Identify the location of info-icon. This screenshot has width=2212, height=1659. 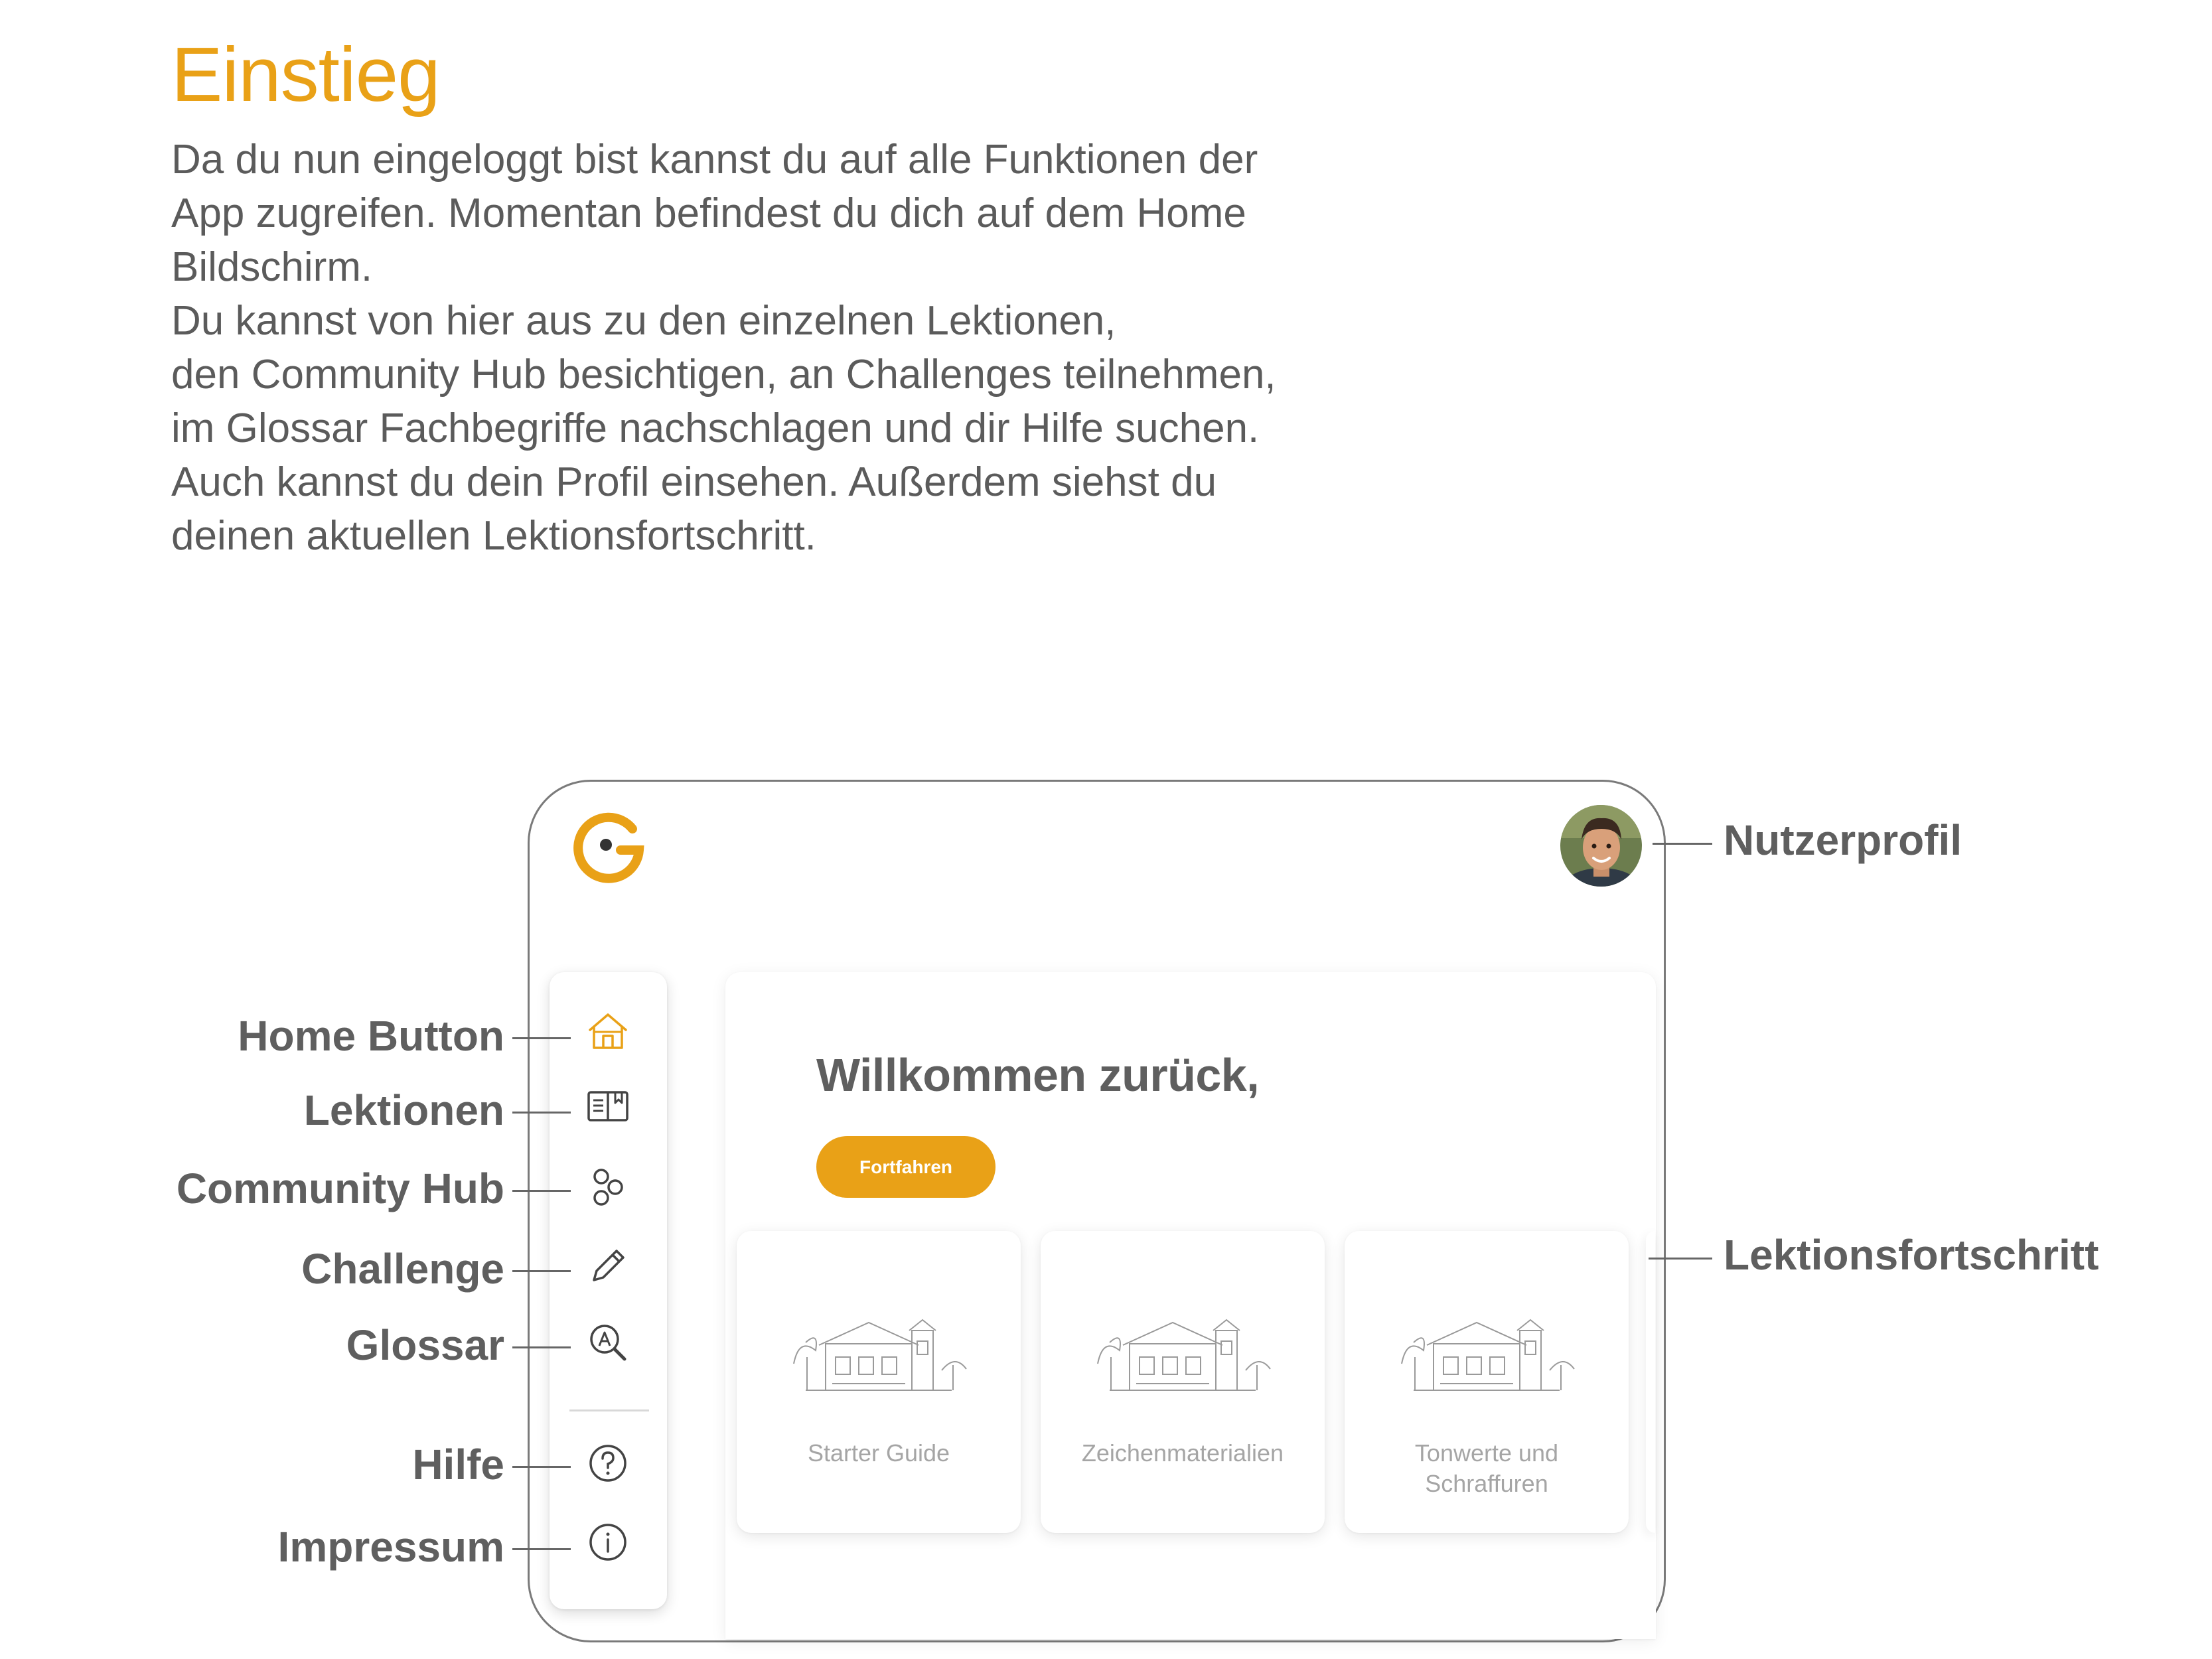
(608, 1542).